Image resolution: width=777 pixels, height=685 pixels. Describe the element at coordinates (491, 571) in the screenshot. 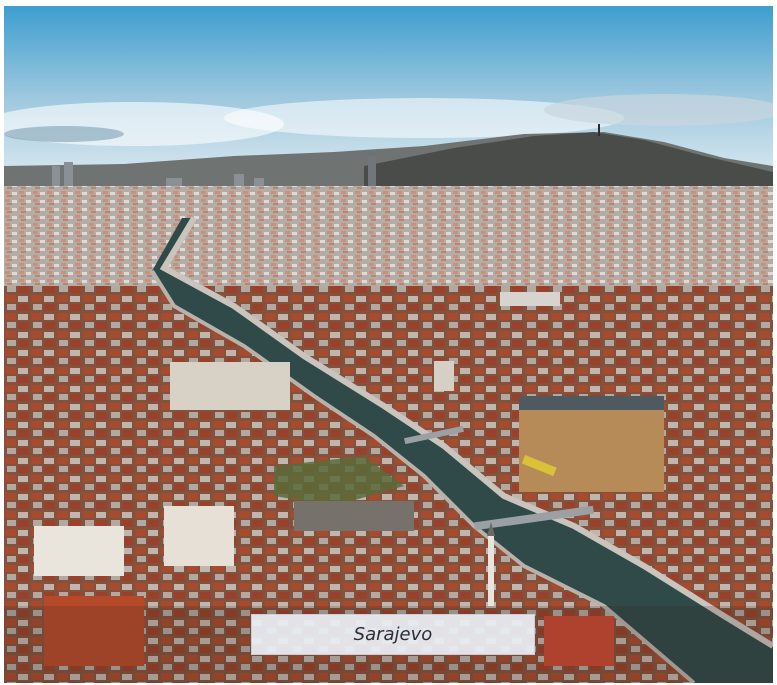

I see `minaret` at that location.